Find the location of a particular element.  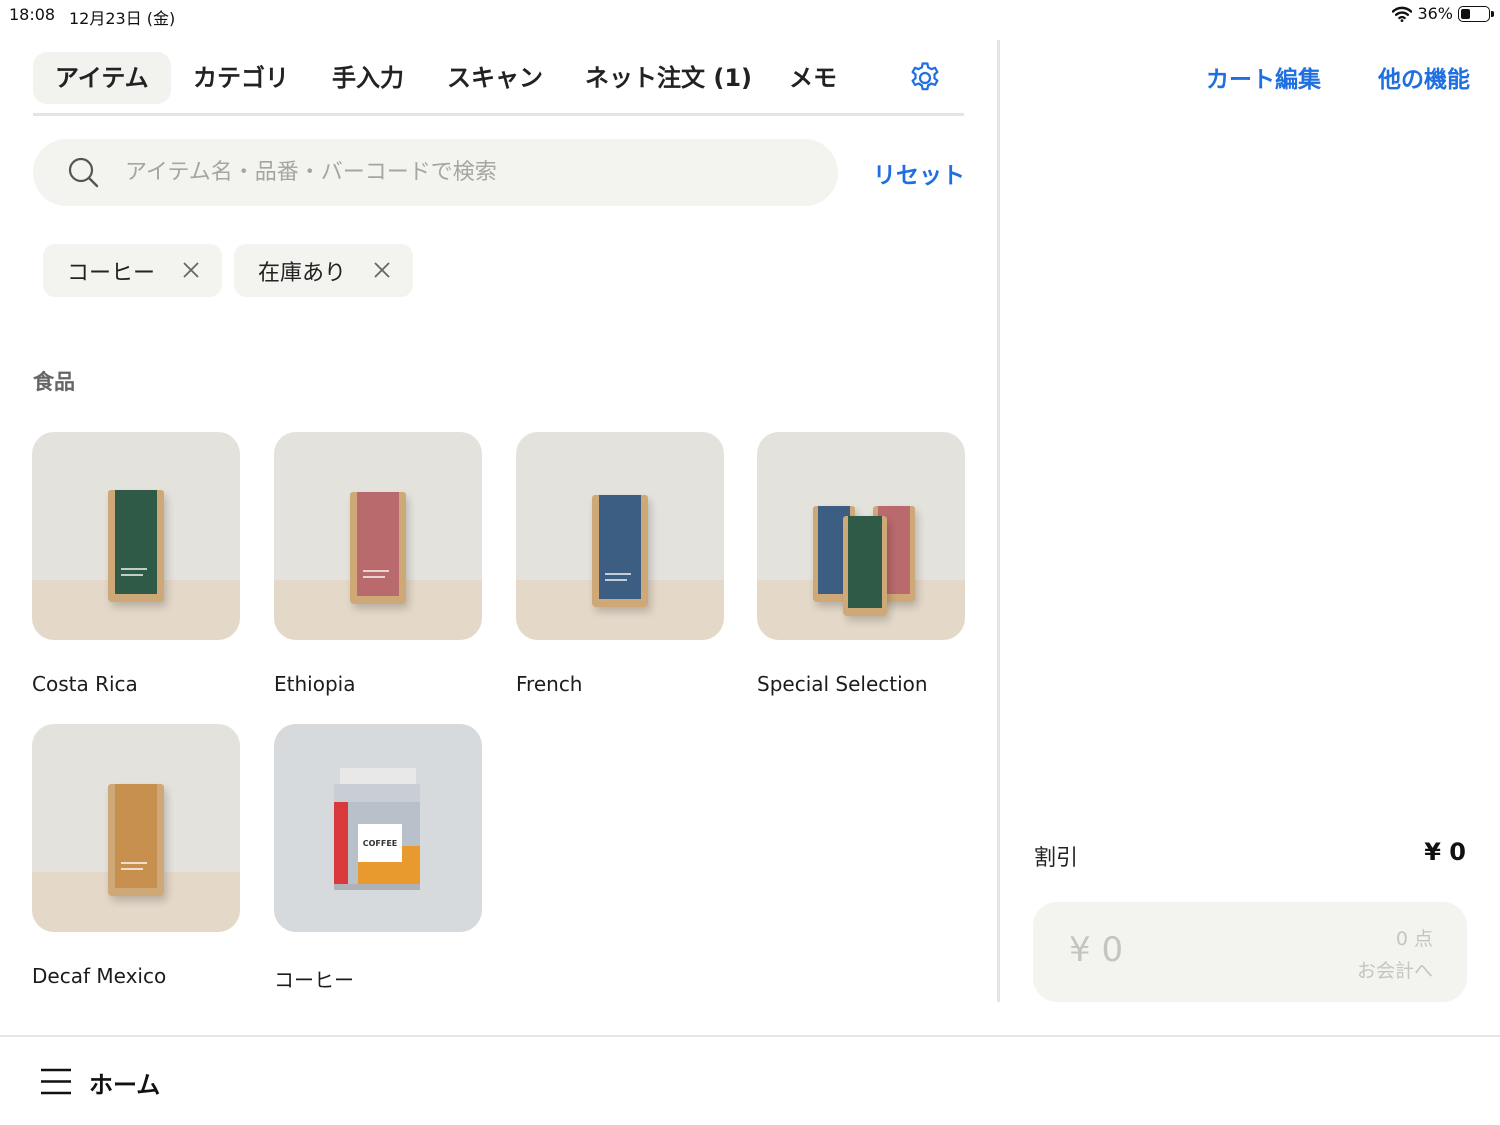

item-card: Decaf Mexico is located at coordinates (136, 856).